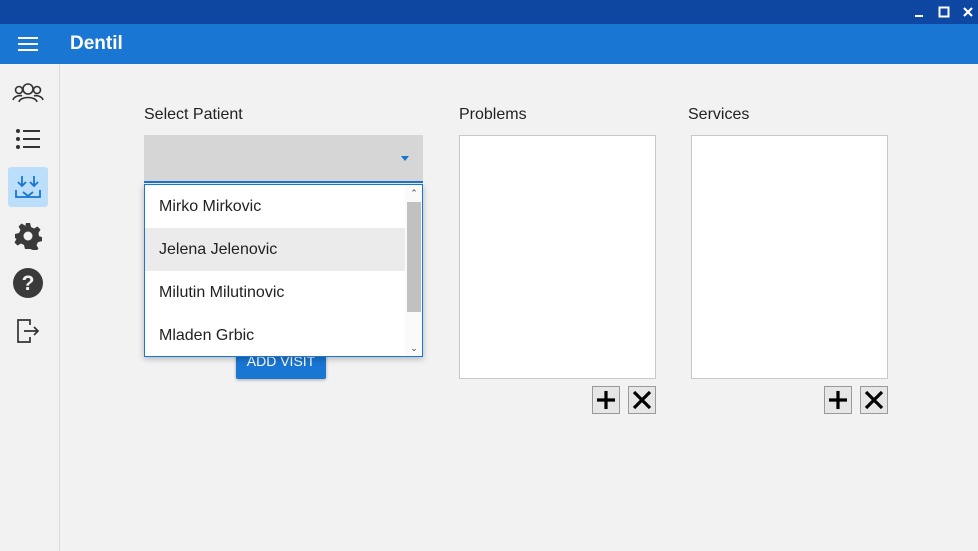 The width and height of the screenshot is (978, 551). I want to click on patient-option: Jelena Jelenovic, so click(275, 249).